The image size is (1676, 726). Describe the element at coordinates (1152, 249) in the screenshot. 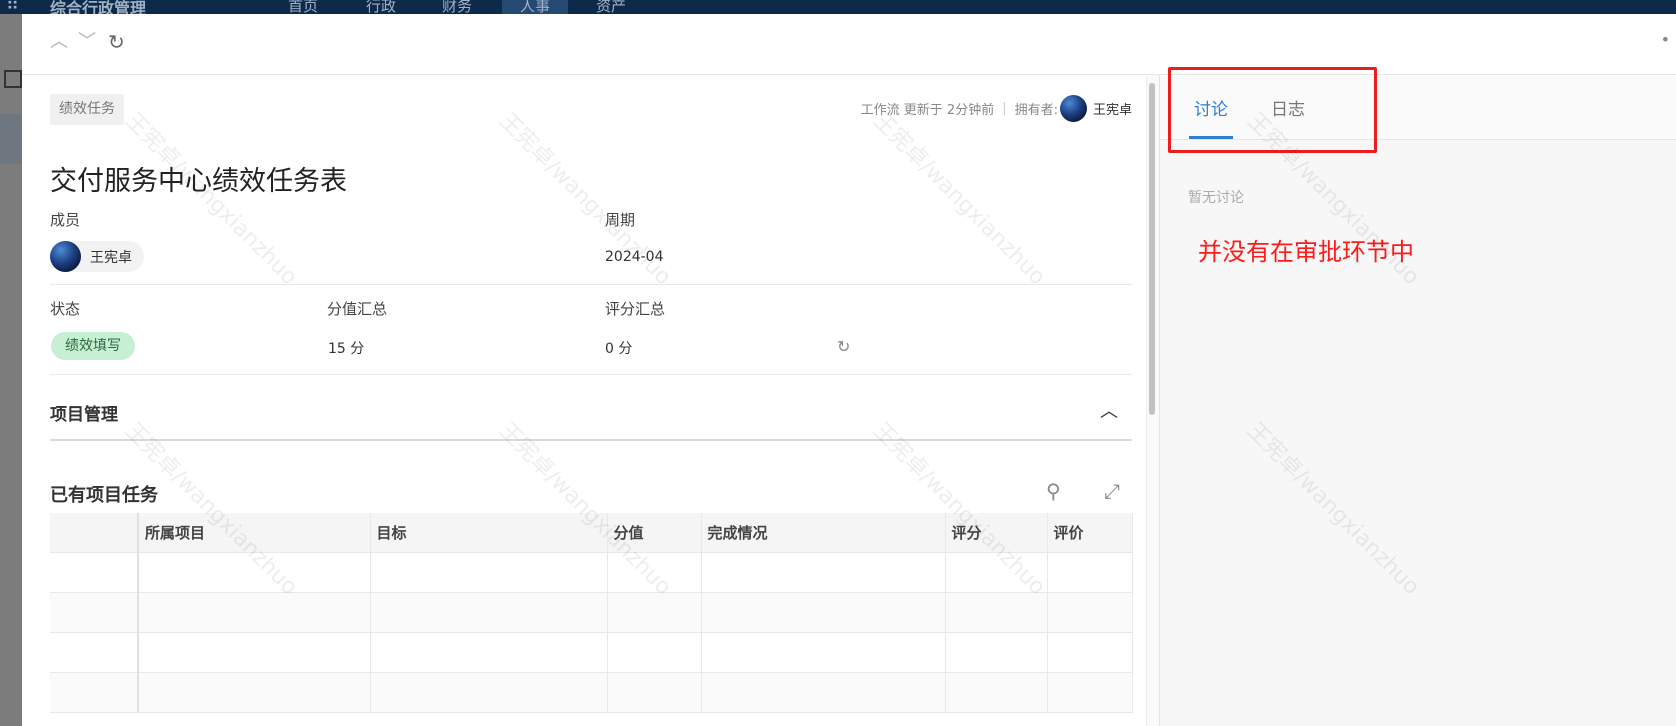

I see `scrollbar-thumb` at that location.